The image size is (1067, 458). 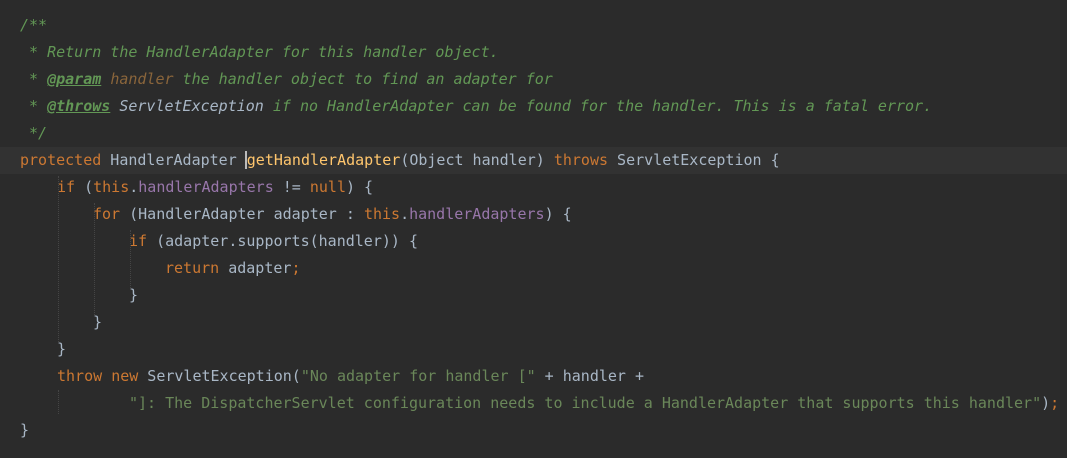 What do you see at coordinates (327, 187) in the screenshot?
I see `code-token: null` at bounding box center [327, 187].